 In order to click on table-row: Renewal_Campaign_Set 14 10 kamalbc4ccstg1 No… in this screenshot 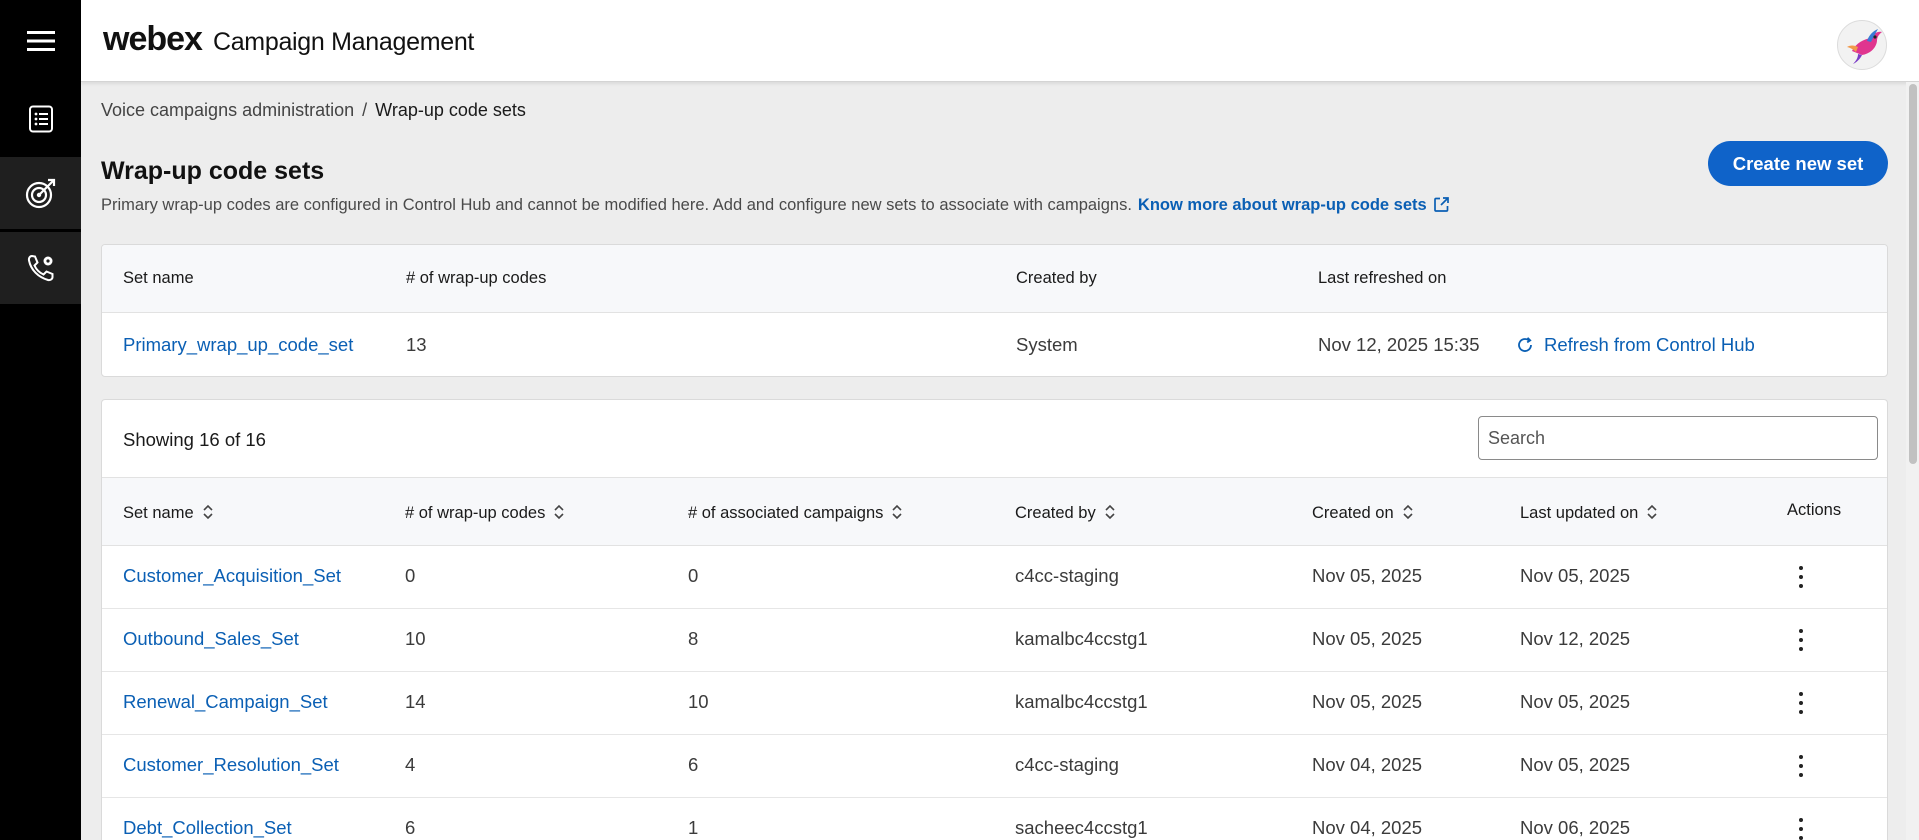, I will do `click(994, 703)`.